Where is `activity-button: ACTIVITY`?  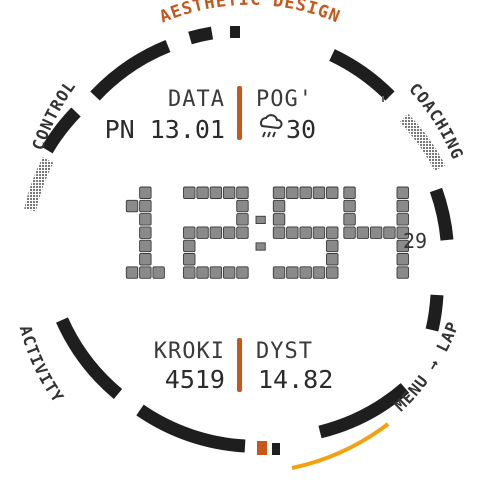
activity-button: ACTIVITY is located at coordinates (42, 364).